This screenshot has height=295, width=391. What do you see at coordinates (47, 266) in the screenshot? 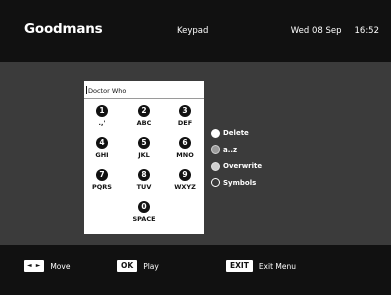
I see `hint-move: ◄ ► Move` at bounding box center [47, 266].